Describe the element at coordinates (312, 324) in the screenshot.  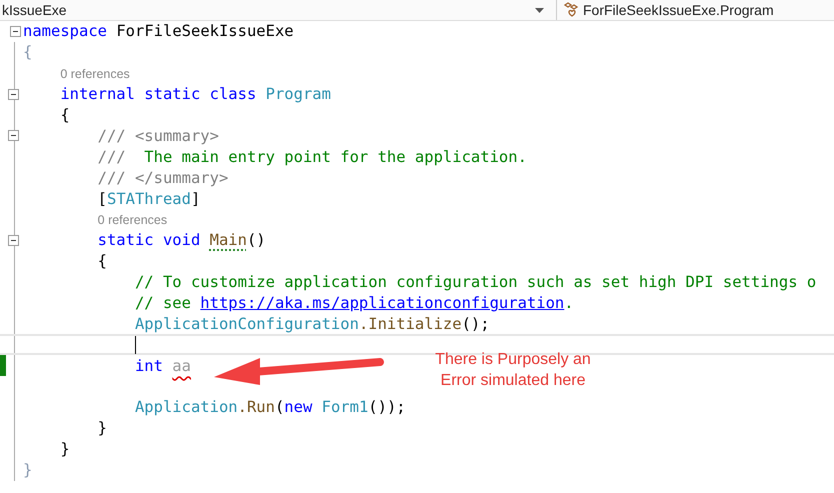
I see `code-line: ApplicationConfiguration.Initialize();` at that location.